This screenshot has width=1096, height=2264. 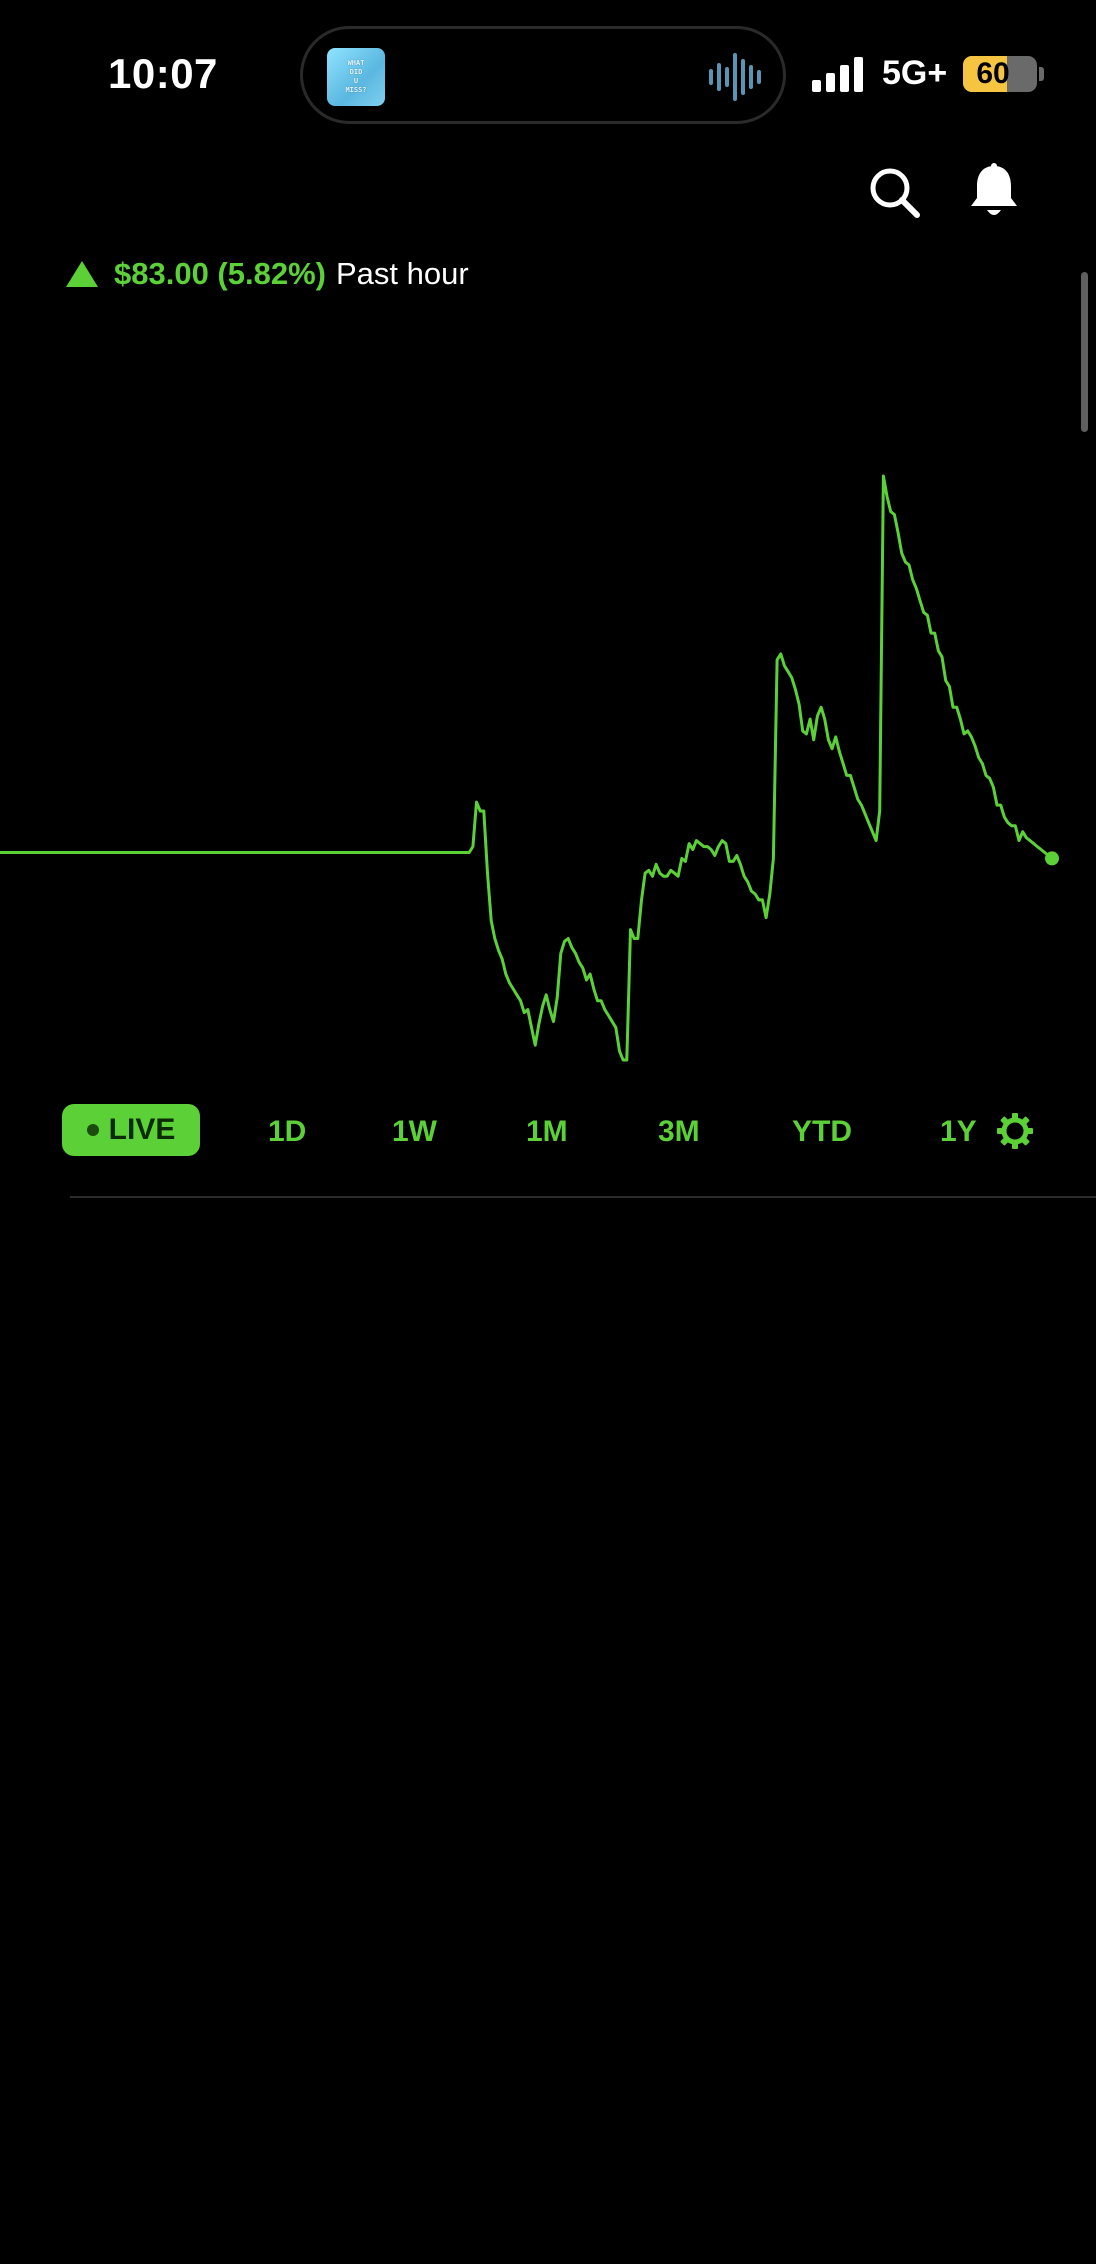 I want to click on network-type: 5G+, so click(x=915, y=73).